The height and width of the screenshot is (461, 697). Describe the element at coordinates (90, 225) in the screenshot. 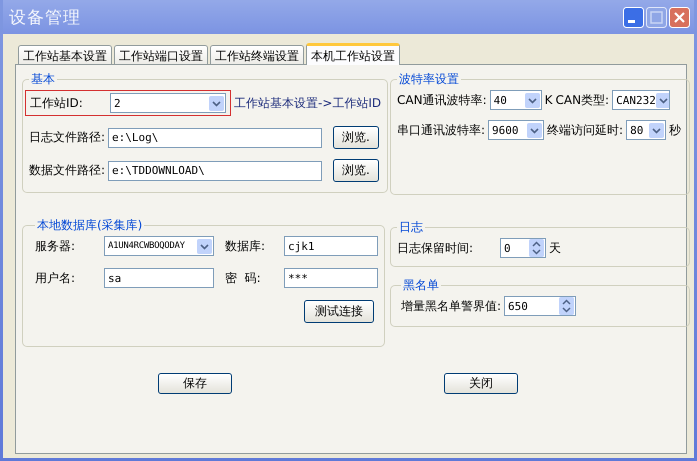

I see `group-title: 本地数据库(采集库)` at that location.